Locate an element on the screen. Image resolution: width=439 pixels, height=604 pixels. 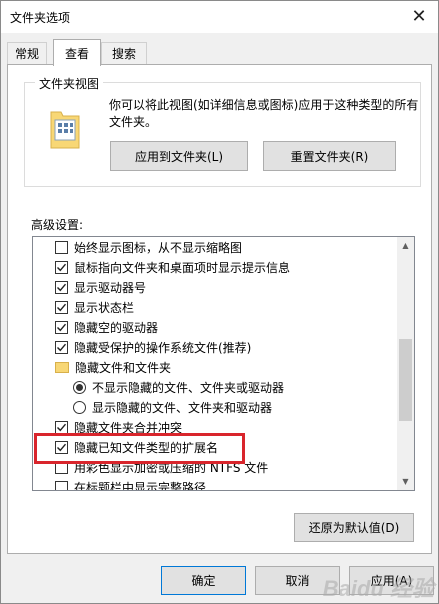
list-item: 显示驱动器号 is located at coordinates (214, 287).